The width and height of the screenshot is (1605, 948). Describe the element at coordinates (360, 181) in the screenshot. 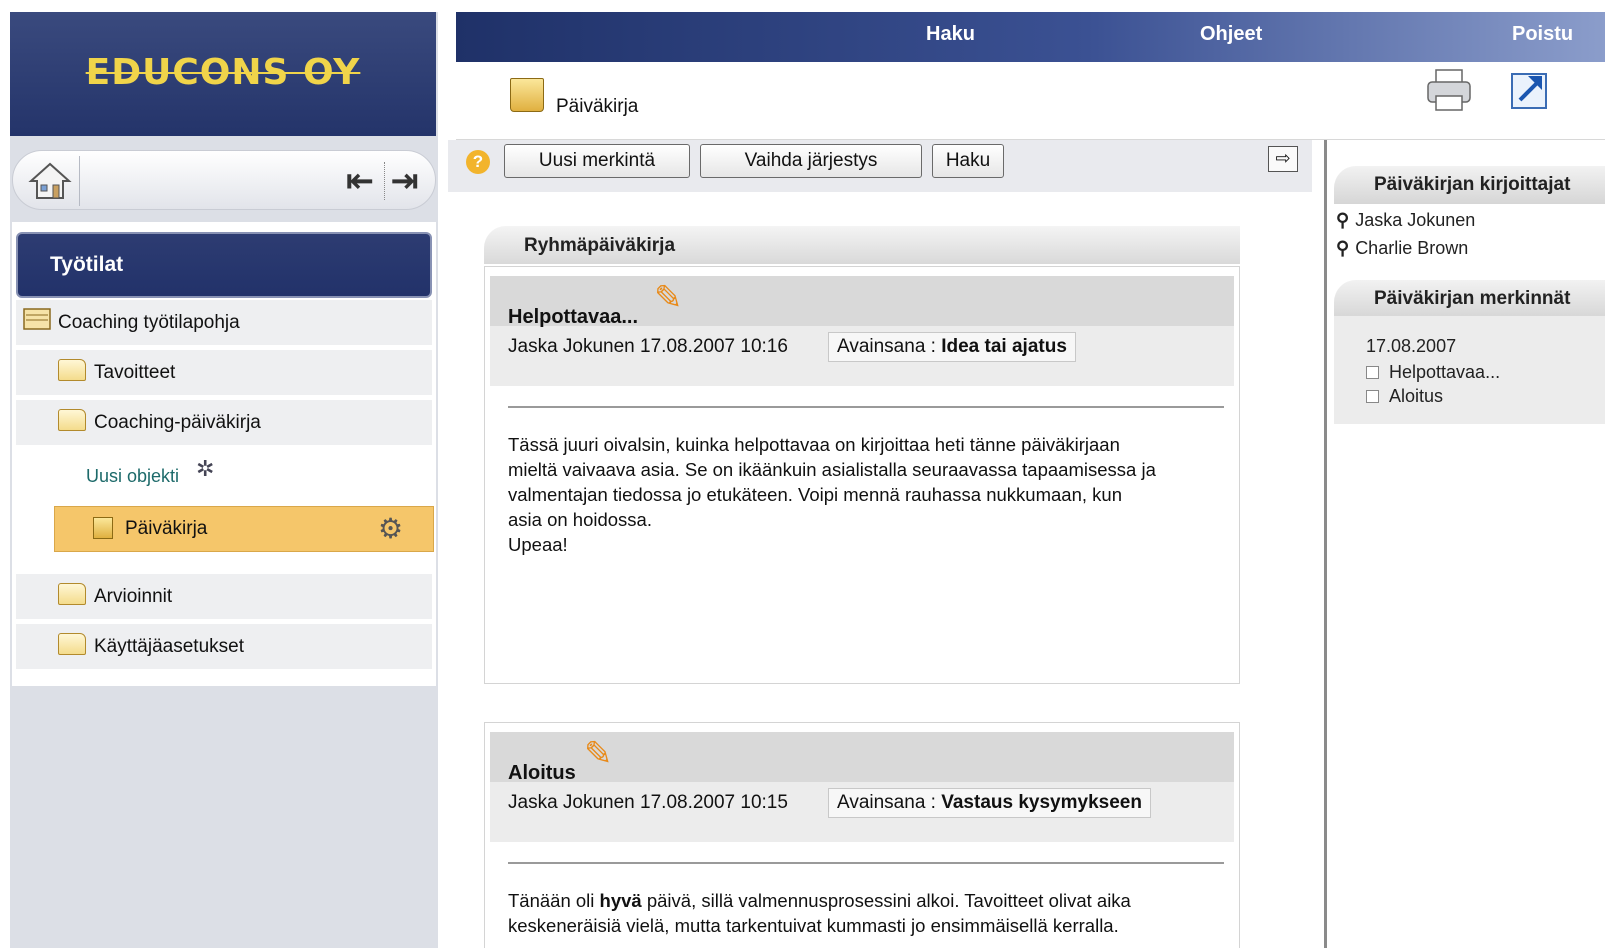

I see `back-arrow-icon: ⇤` at that location.